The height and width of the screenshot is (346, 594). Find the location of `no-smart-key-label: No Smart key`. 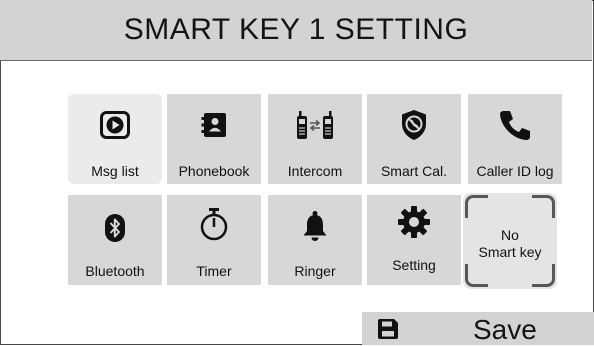

no-smart-key-label: No Smart key is located at coordinates (510, 244).